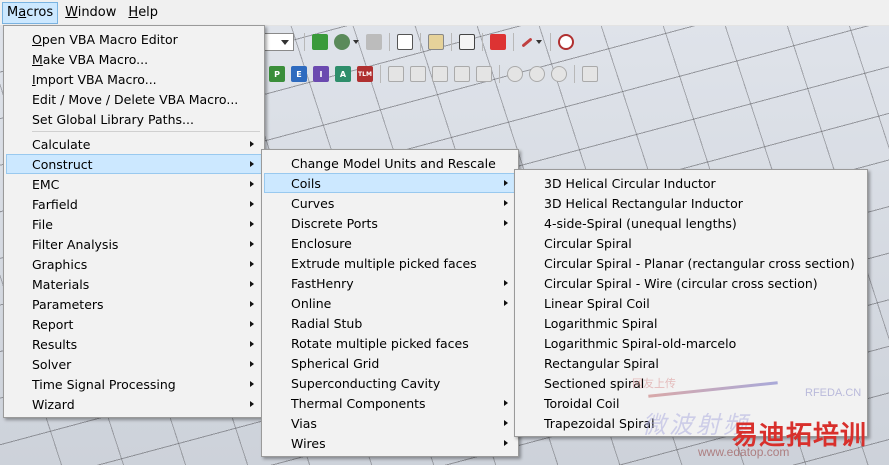 Image resolution: width=889 pixels, height=465 pixels. What do you see at coordinates (134, 204) in the screenshot?
I see `menu-item-farfield: Farfield` at bounding box center [134, 204].